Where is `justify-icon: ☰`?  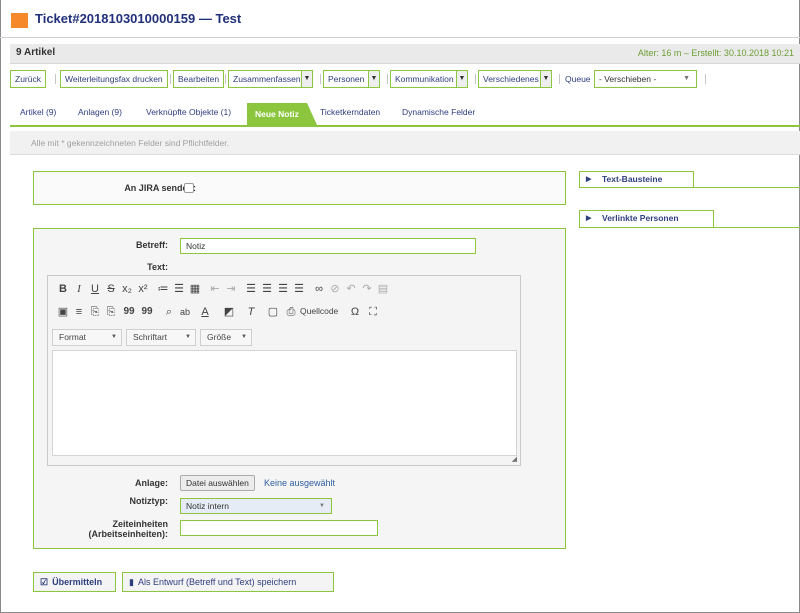
justify-icon: ☰ is located at coordinates (299, 289).